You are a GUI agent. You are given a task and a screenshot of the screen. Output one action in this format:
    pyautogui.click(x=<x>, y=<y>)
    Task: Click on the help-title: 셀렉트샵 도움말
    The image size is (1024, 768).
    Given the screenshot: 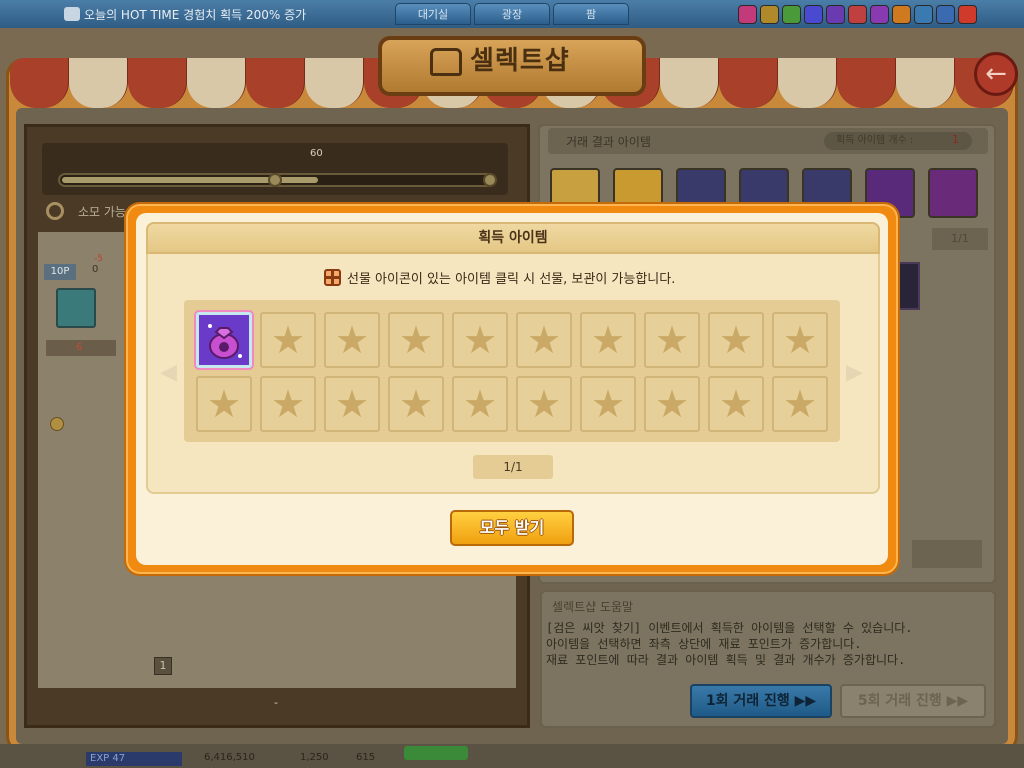 What is the action you would take?
    pyautogui.click(x=593, y=607)
    